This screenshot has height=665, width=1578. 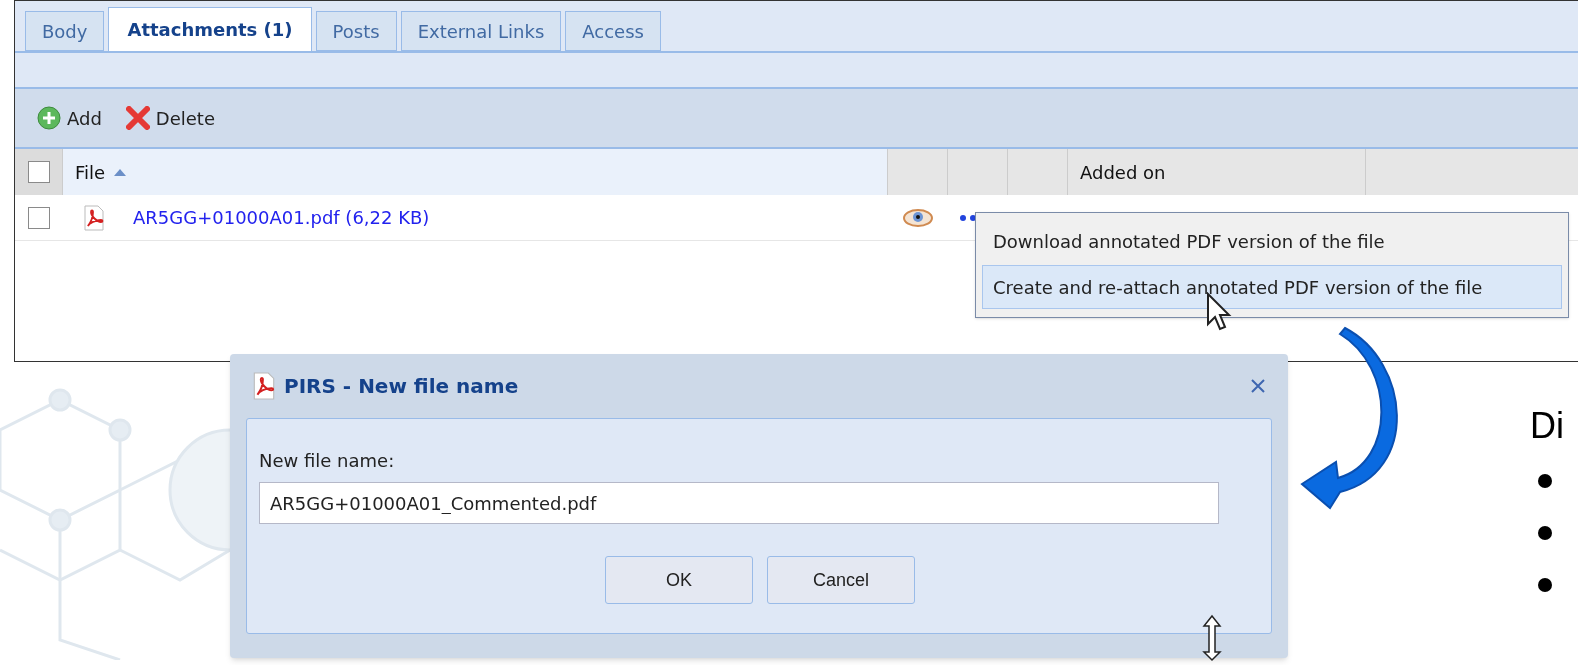 I want to click on tab: External Links, so click(x=481, y=31).